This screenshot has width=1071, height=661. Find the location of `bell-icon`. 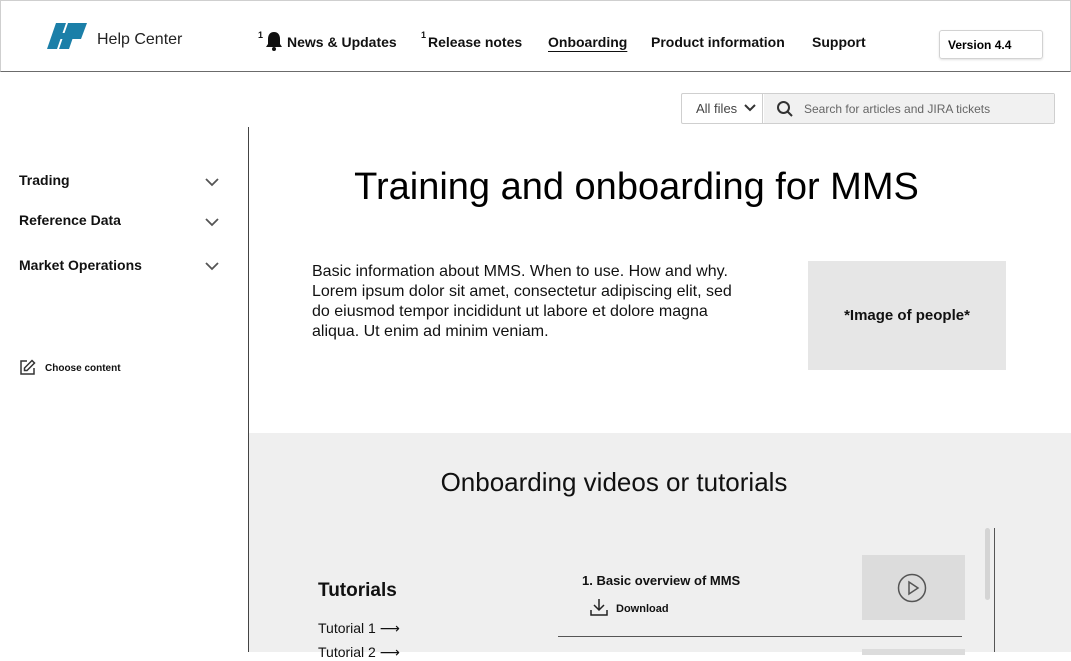

bell-icon is located at coordinates (274, 41).